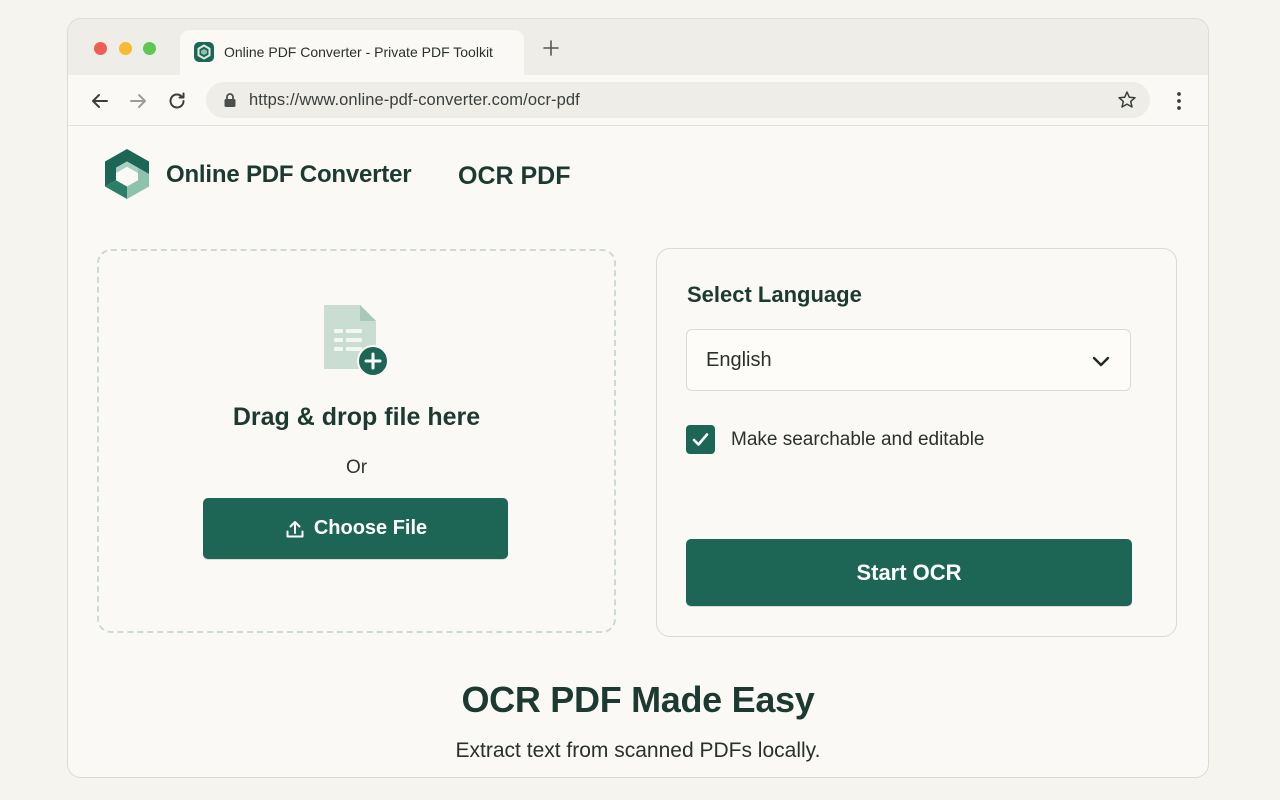 The image size is (1280, 800). I want to click on checkmark-icon, so click(700, 439).